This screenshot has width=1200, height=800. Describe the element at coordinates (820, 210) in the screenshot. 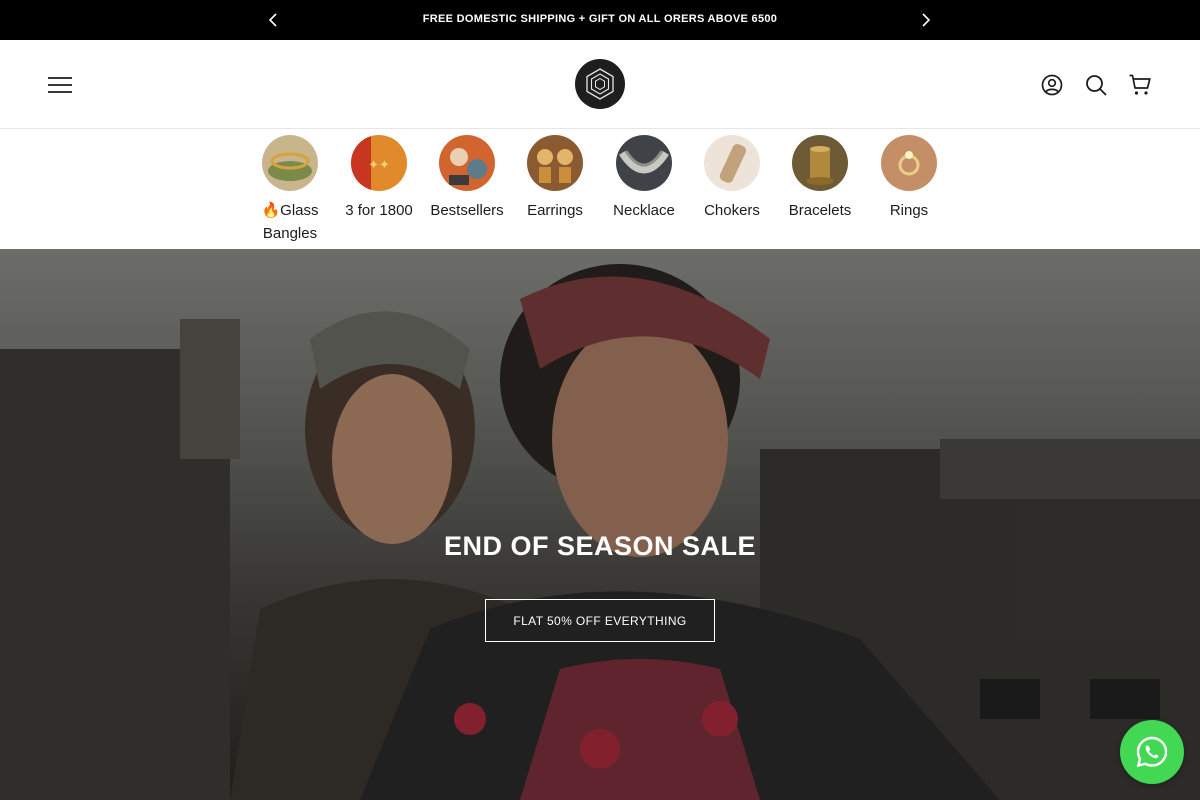

I see `category-label: Bracelets` at that location.